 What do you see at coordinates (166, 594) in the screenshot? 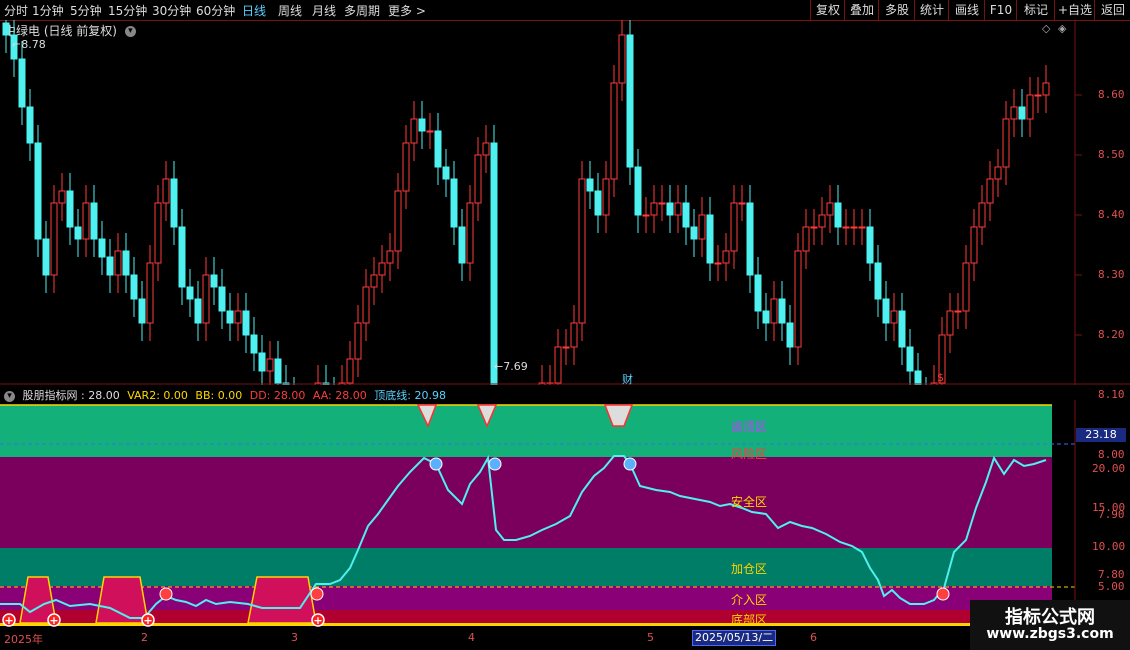
I see `red-signal-ball` at bounding box center [166, 594].